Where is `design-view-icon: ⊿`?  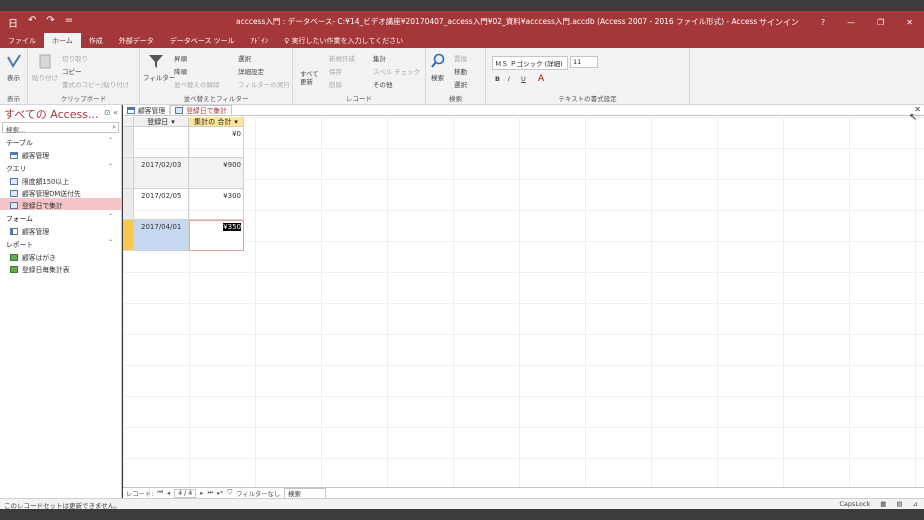 design-view-icon: ⊿ is located at coordinates (915, 504).